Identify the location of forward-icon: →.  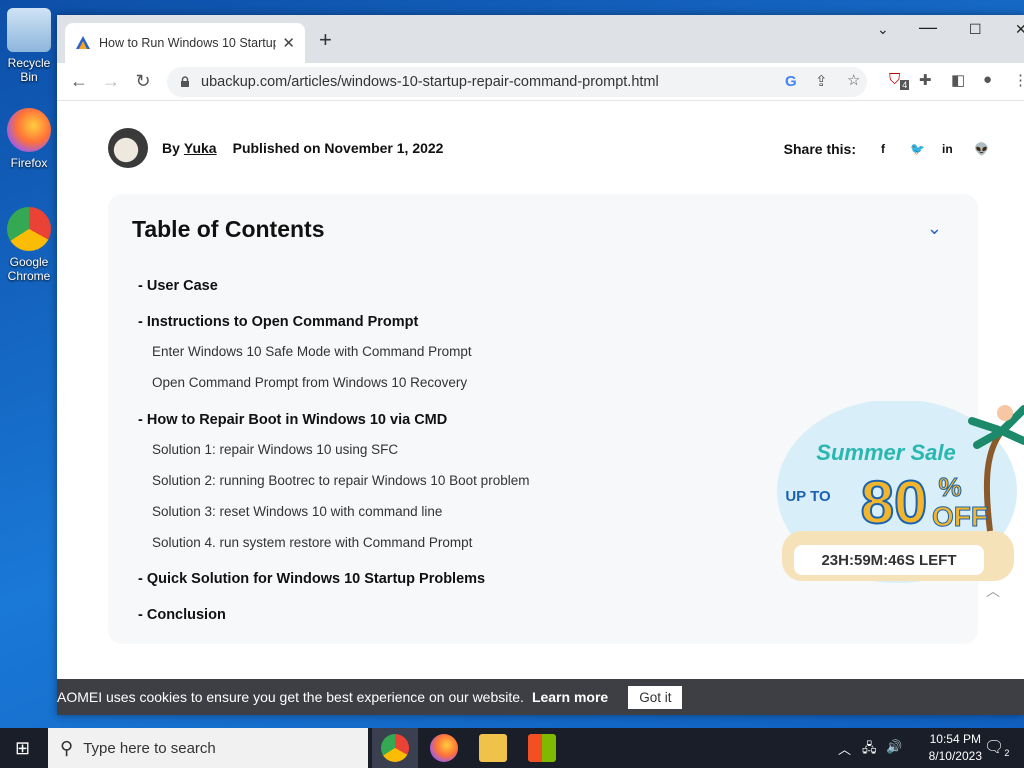
(111, 81).